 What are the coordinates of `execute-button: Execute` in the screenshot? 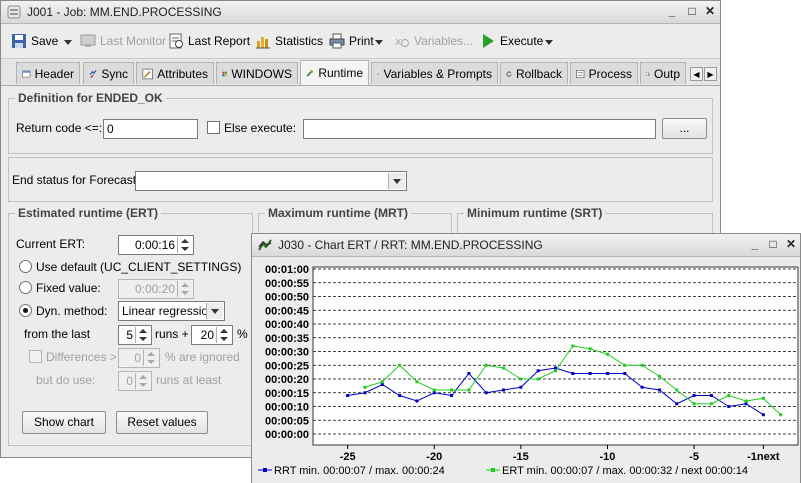 It's located at (511, 41).